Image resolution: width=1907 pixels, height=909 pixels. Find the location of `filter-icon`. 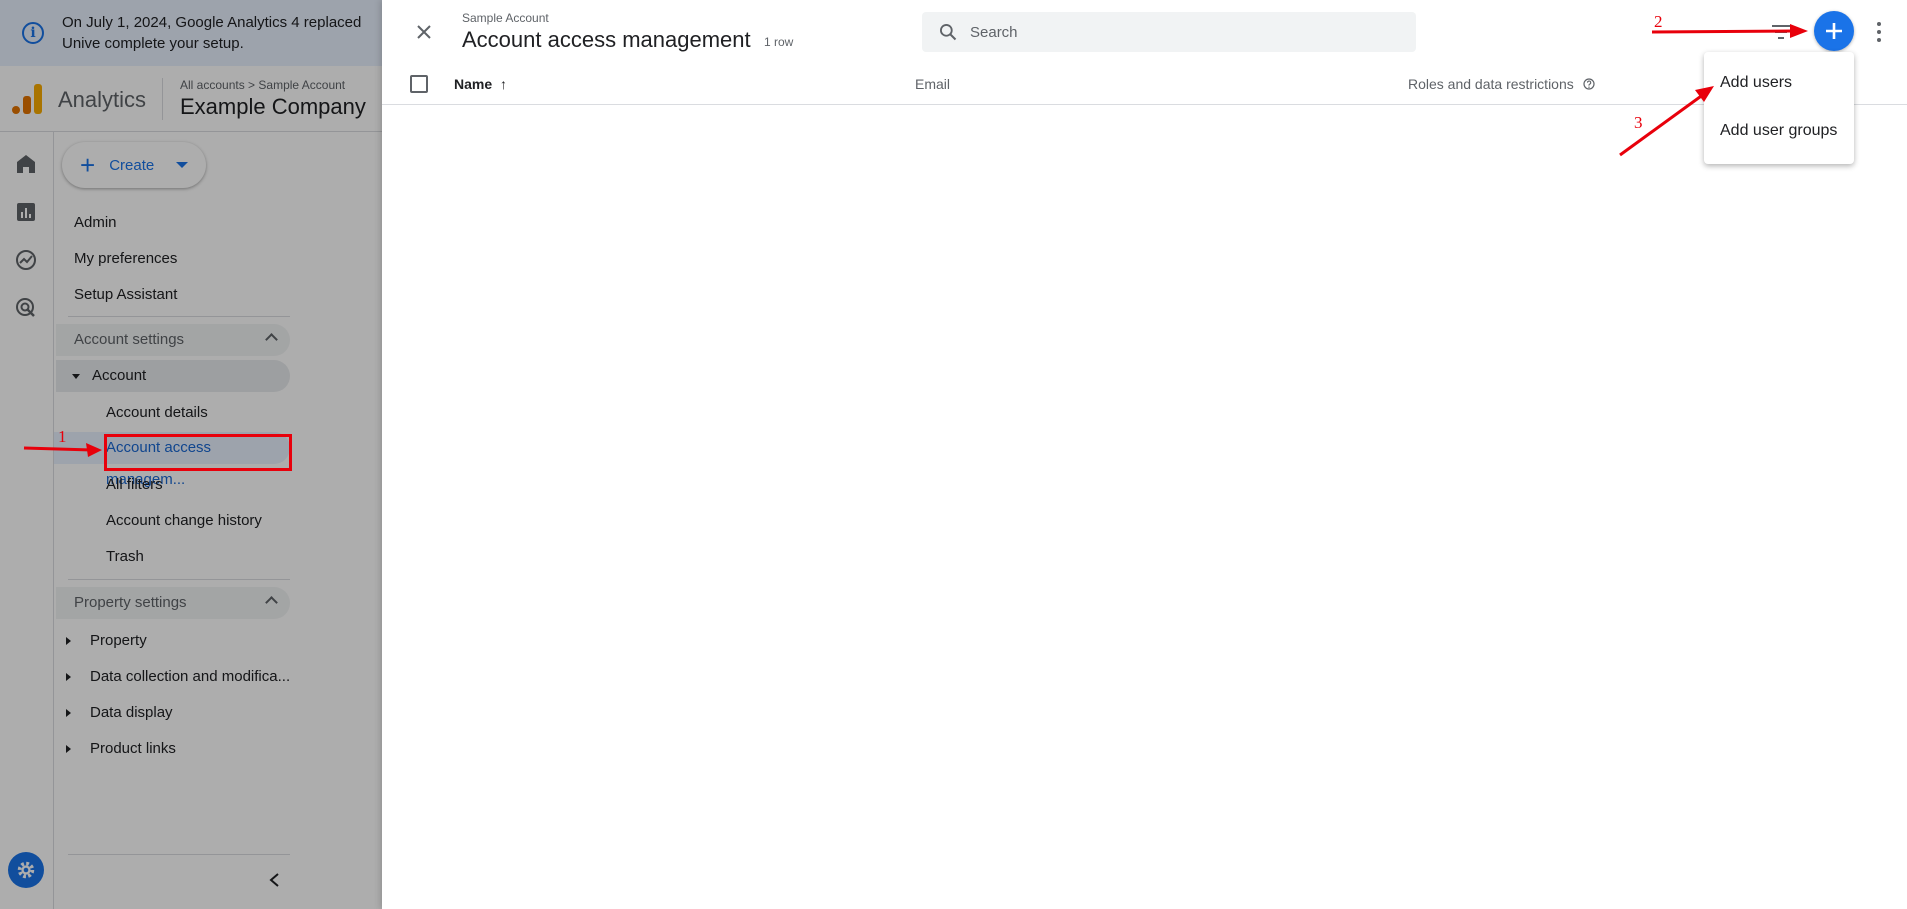

filter-icon is located at coordinates (1781, 32).